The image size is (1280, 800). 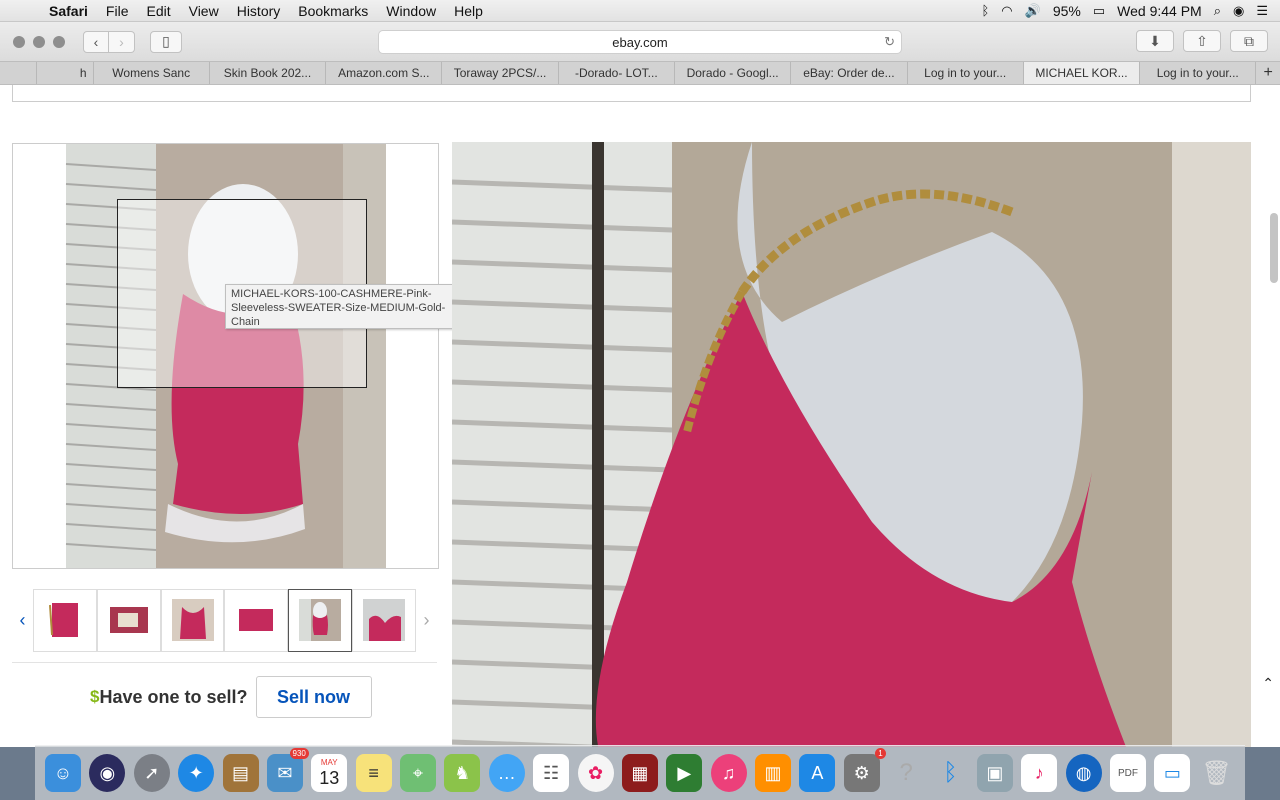 What do you see at coordinates (418, 773) in the screenshot?
I see `maps-icon: ⌖` at bounding box center [418, 773].